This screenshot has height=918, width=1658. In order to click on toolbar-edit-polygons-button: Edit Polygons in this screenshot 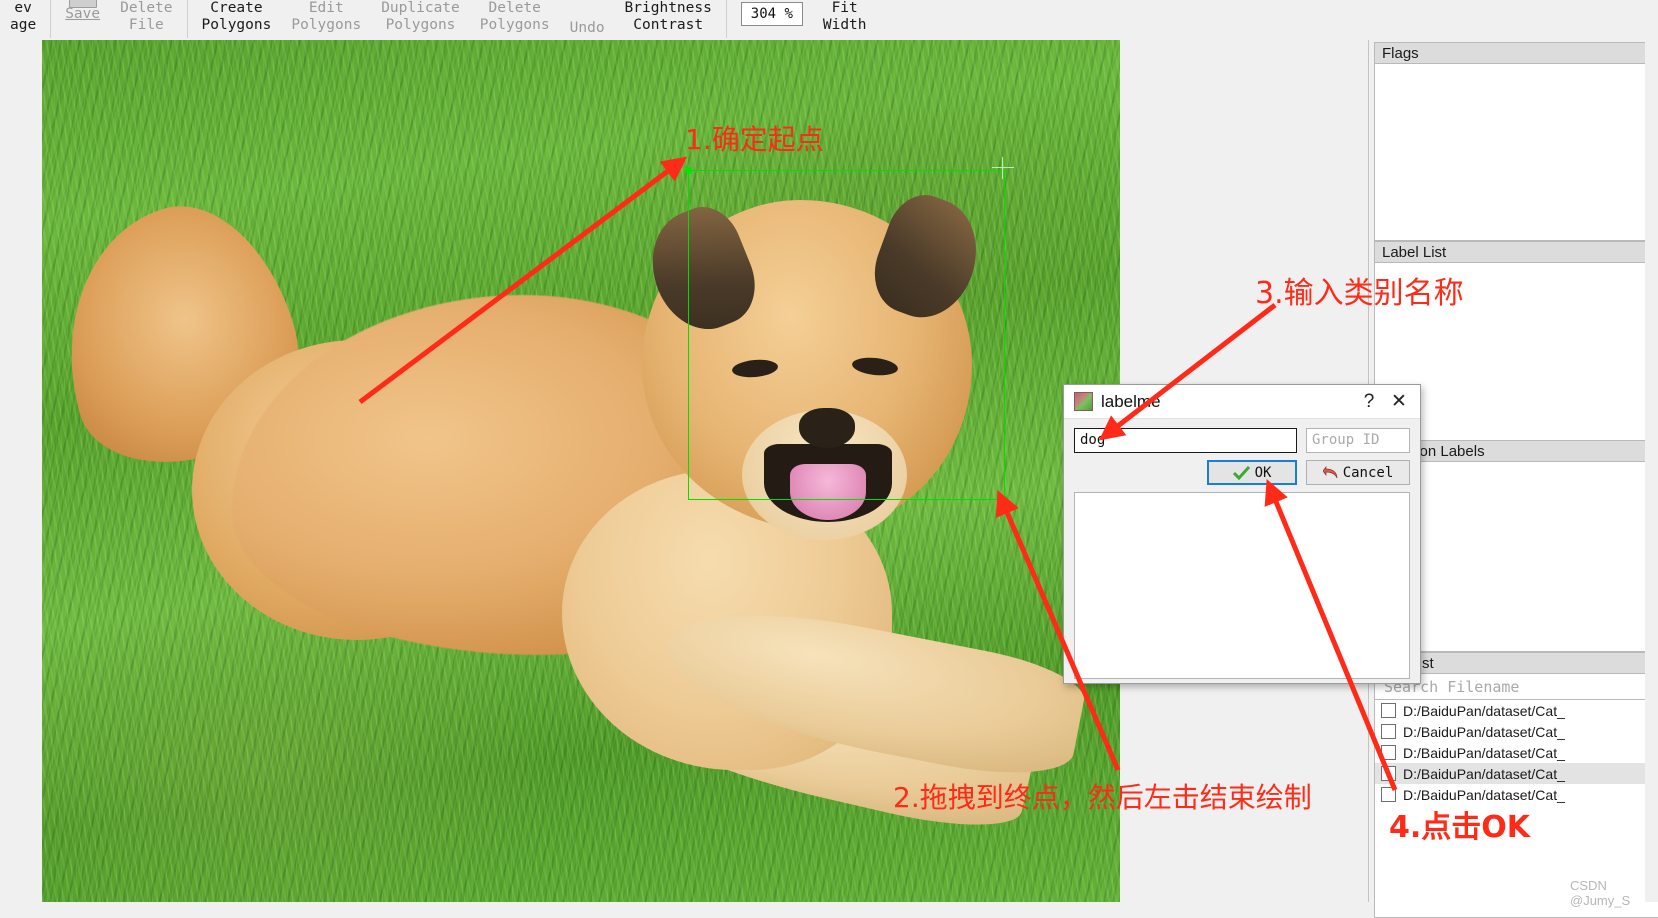, I will do `click(326, 20)`.